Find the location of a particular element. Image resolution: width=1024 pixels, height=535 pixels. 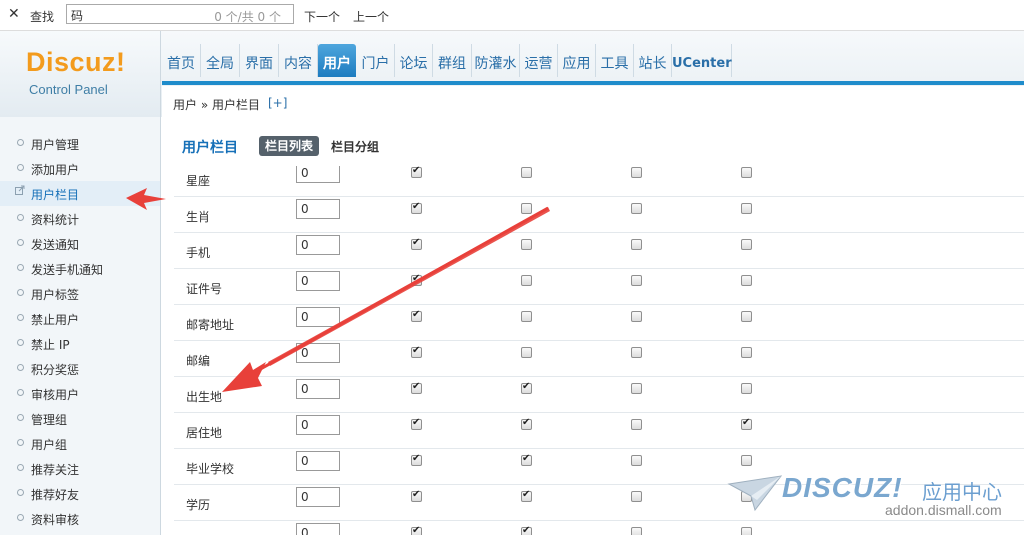

sidebar-item-11: 管理组 is located at coordinates (80, 418).